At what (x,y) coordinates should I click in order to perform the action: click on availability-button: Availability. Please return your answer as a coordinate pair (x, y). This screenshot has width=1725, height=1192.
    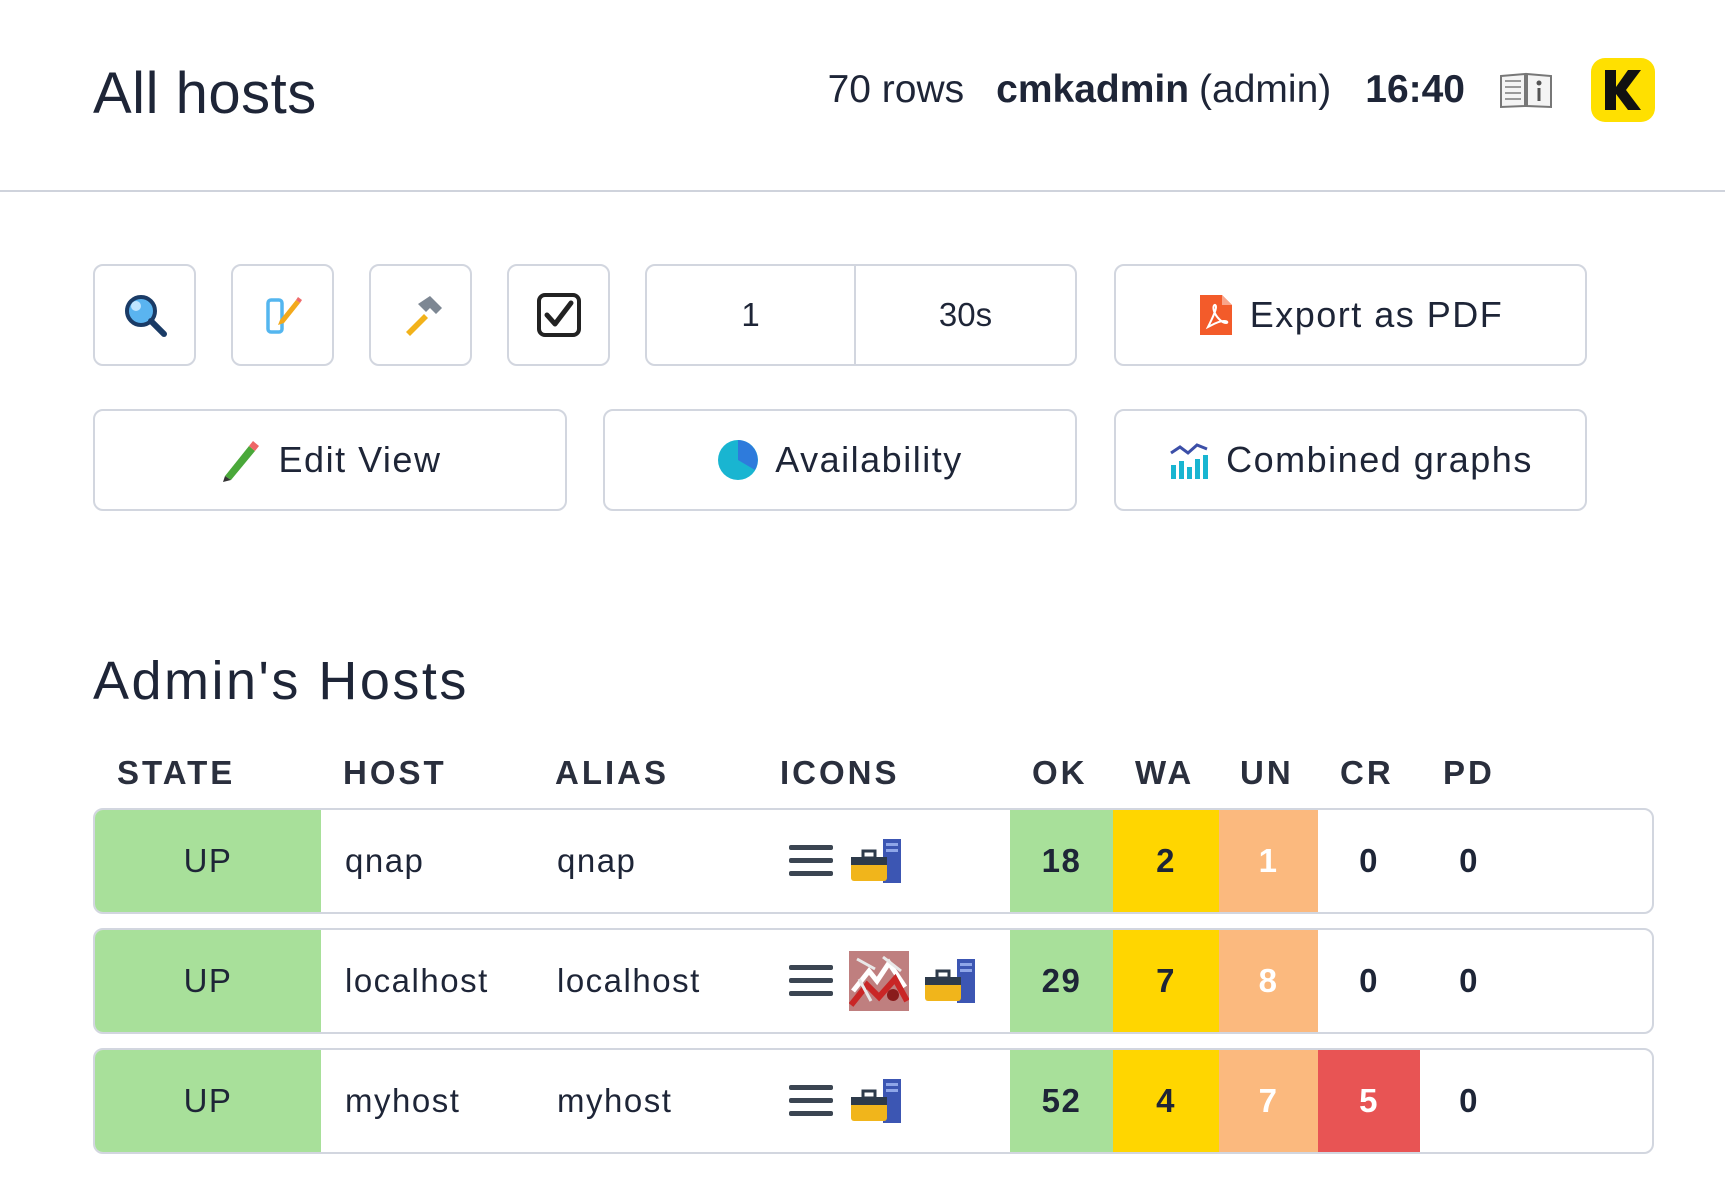
    Looking at the image, I should click on (840, 460).